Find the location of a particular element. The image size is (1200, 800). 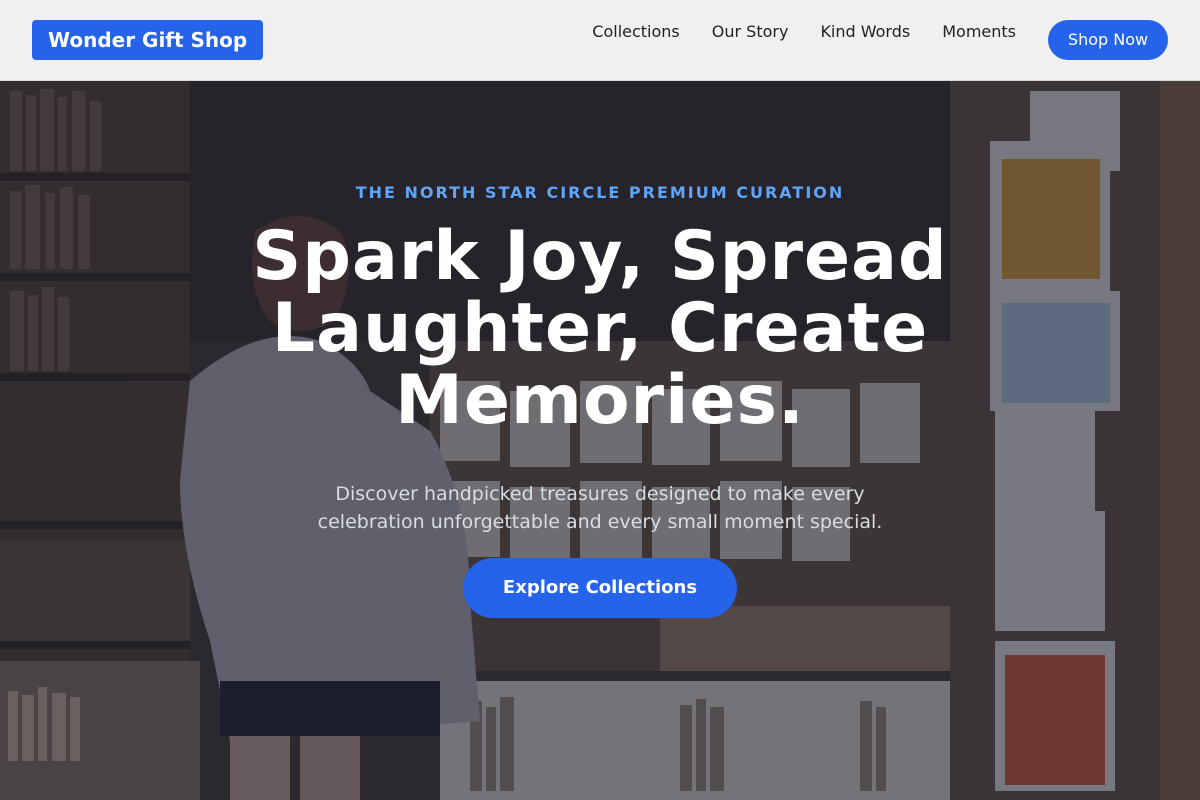

nav-link-collections: Collections is located at coordinates (635, 32).